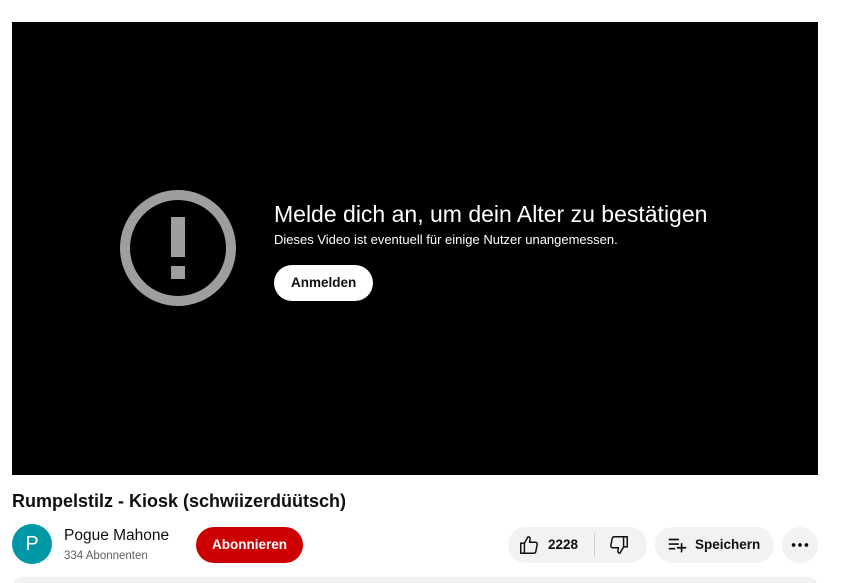 This screenshot has width=861, height=583. Describe the element at coordinates (324, 283) in the screenshot. I see `signin-button: Anmelden` at that location.